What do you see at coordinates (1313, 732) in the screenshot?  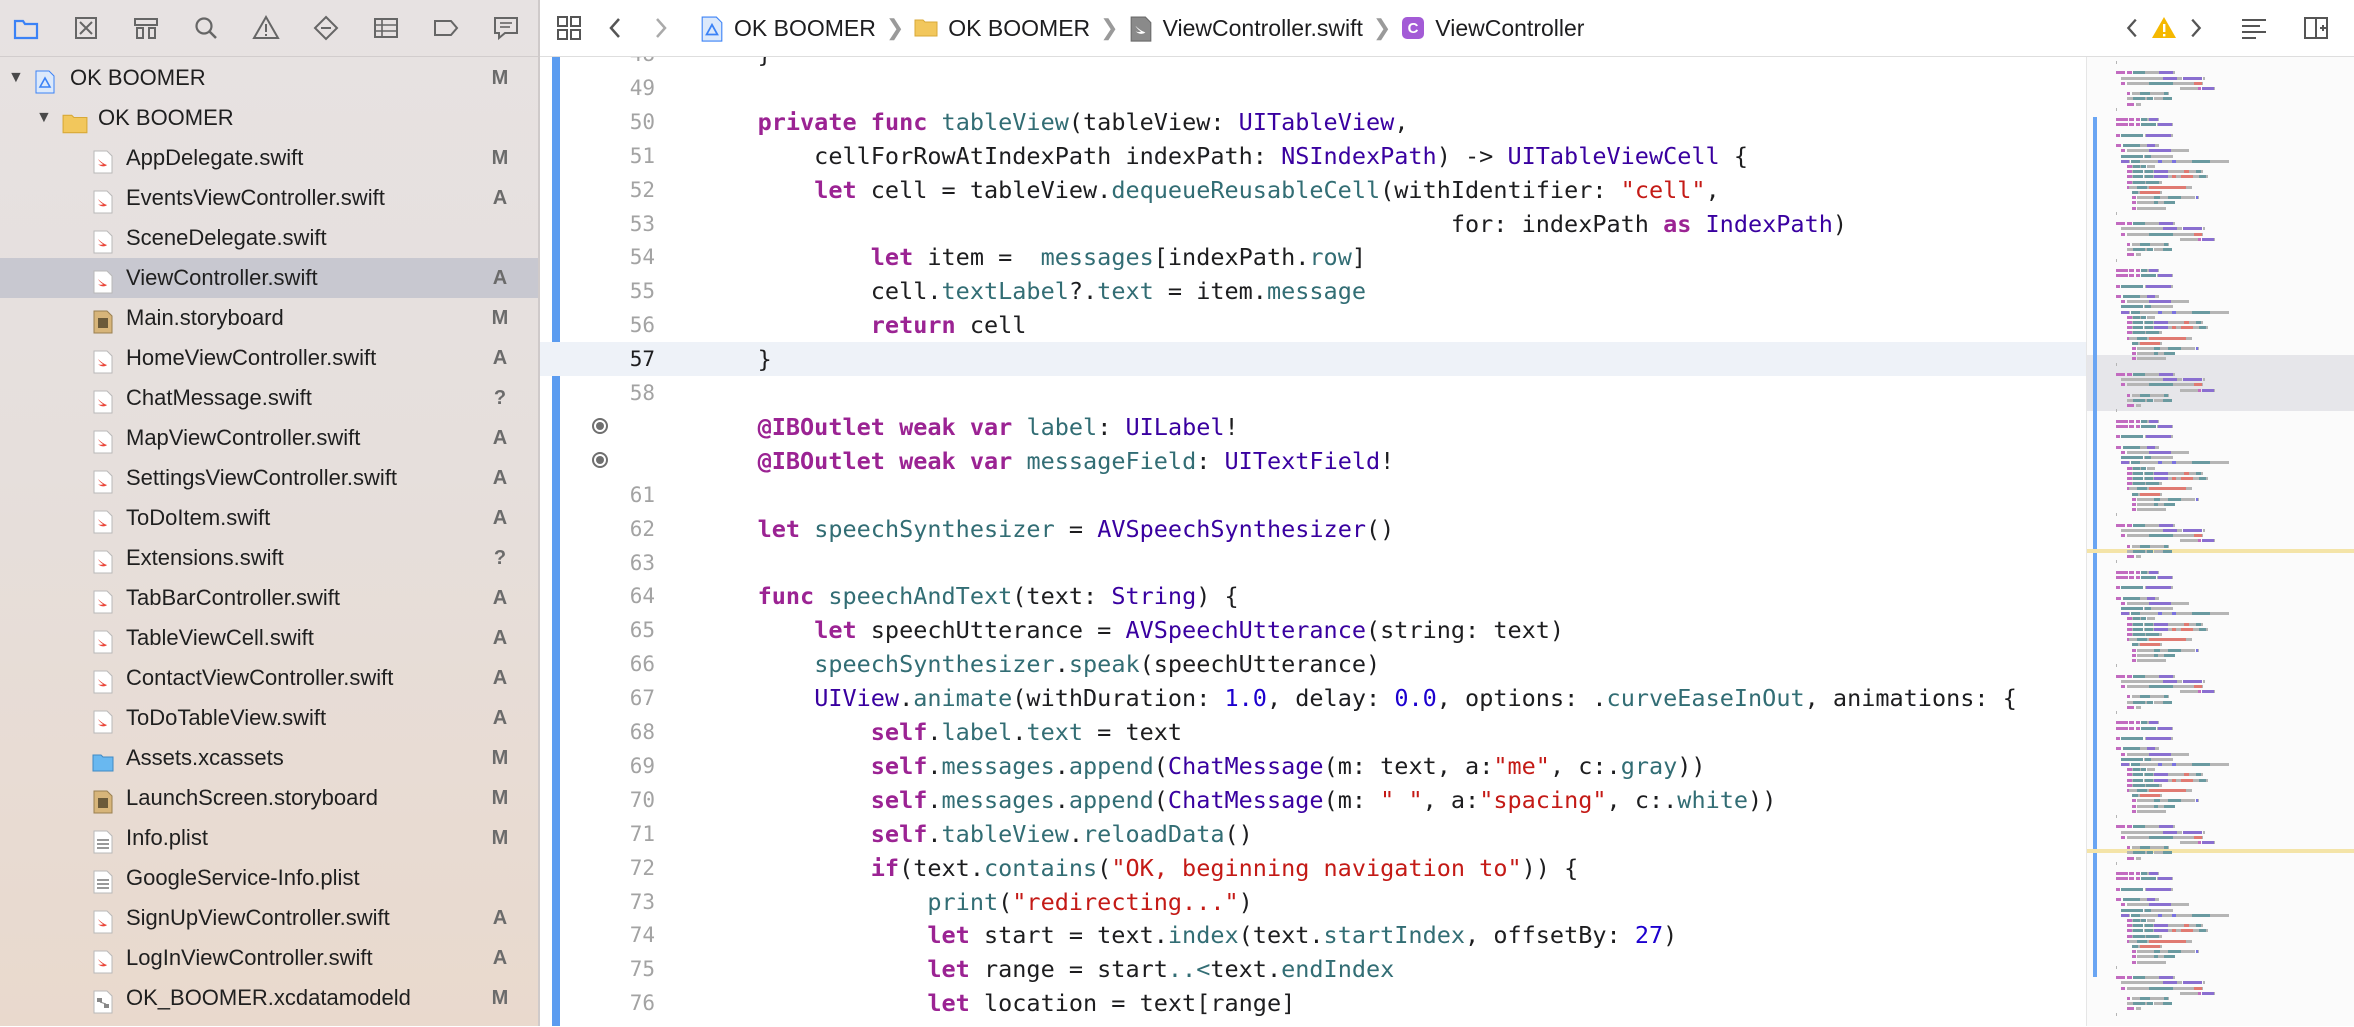 I see `code-line: 68 self.label.text = text` at bounding box center [1313, 732].